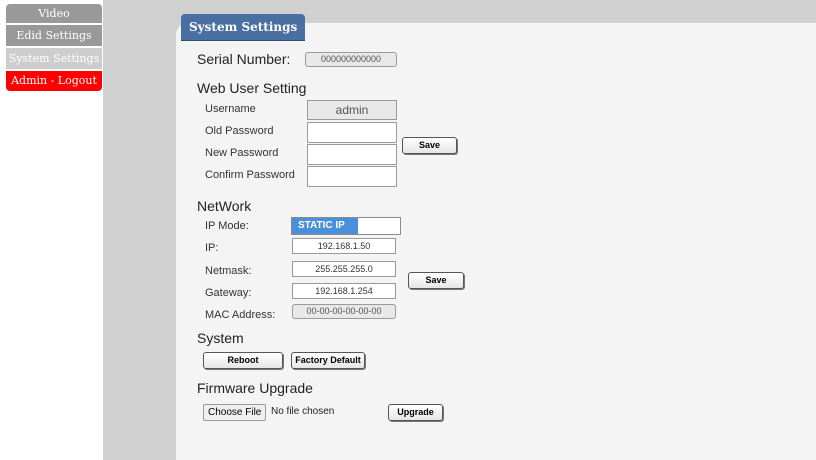 This screenshot has height=460, width=816. Describe the element at coordinates (240, 315) in the screenshot. I see `mac-address-label: MAC Address:` at that location.